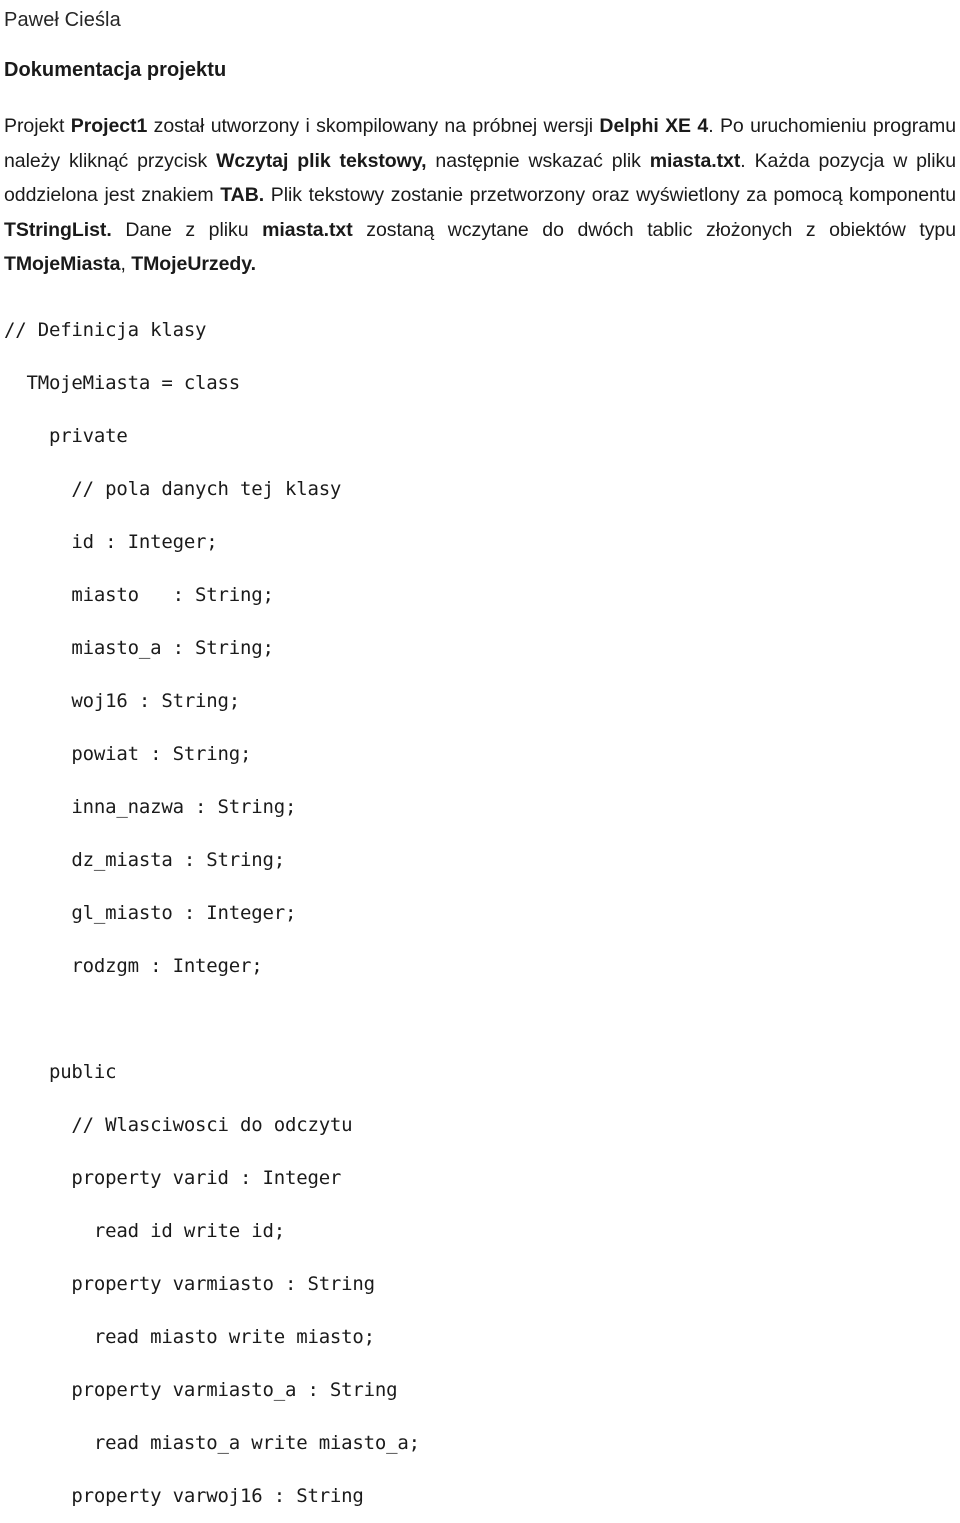  I want to click on intro-emphasis: Delphi XE 4, so click(654, 126).